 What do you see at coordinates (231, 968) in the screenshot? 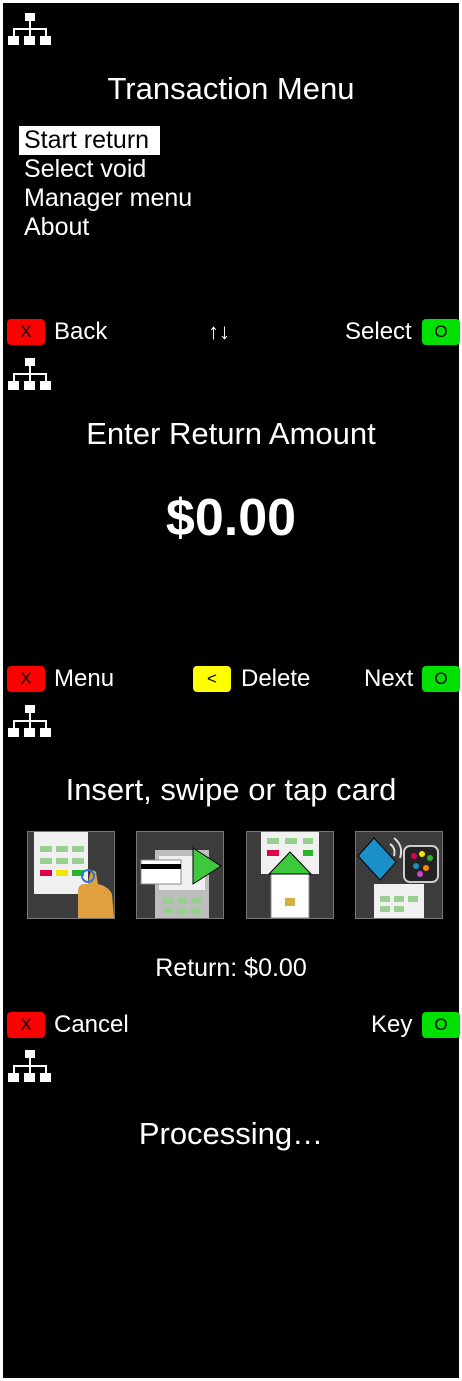
I see `return-amount-text: Return: $0.00` at bounding box center [231, 968].